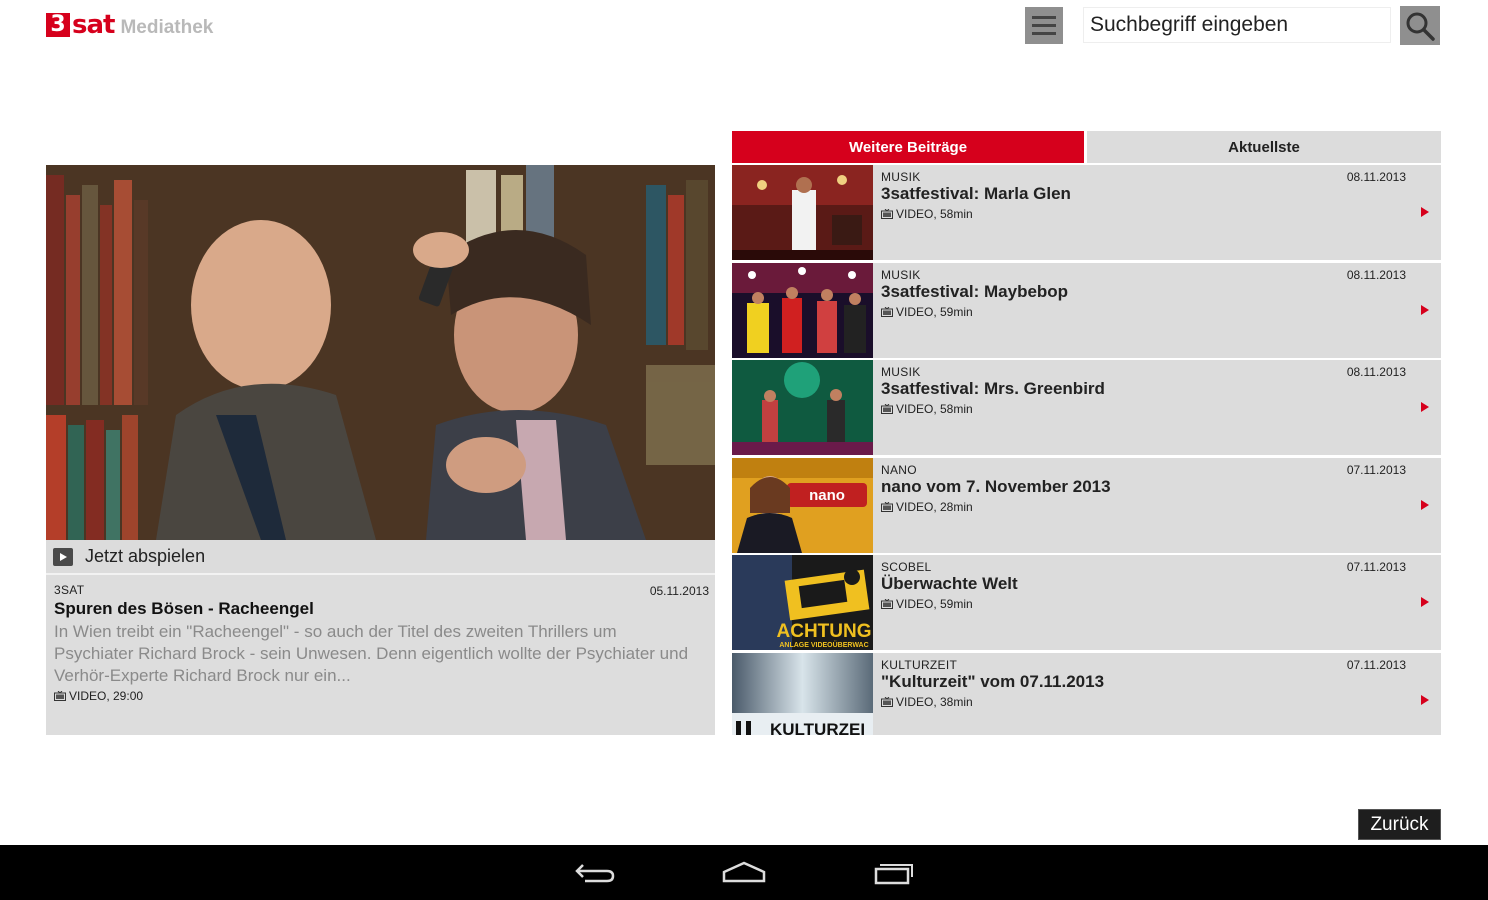 The image size is (1488, 900). What do you see at coordinates (802, 693) in the screenshot?
I see `thumbnail: KULTURZEI` at bounding box center [802, 693].